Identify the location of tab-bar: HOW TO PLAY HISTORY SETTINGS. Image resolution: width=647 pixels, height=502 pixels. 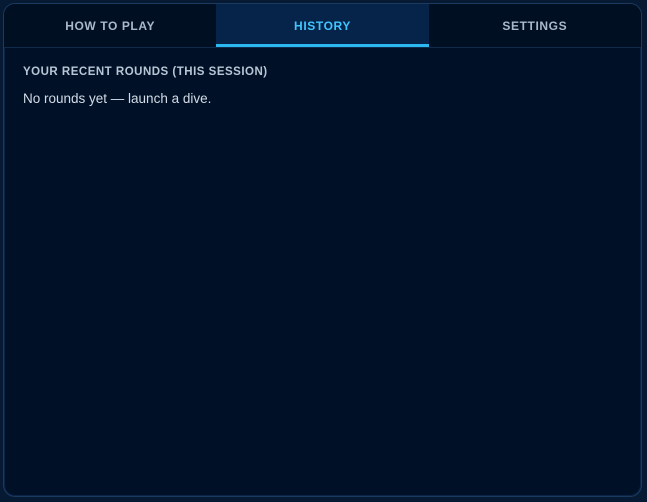
(322, 26).